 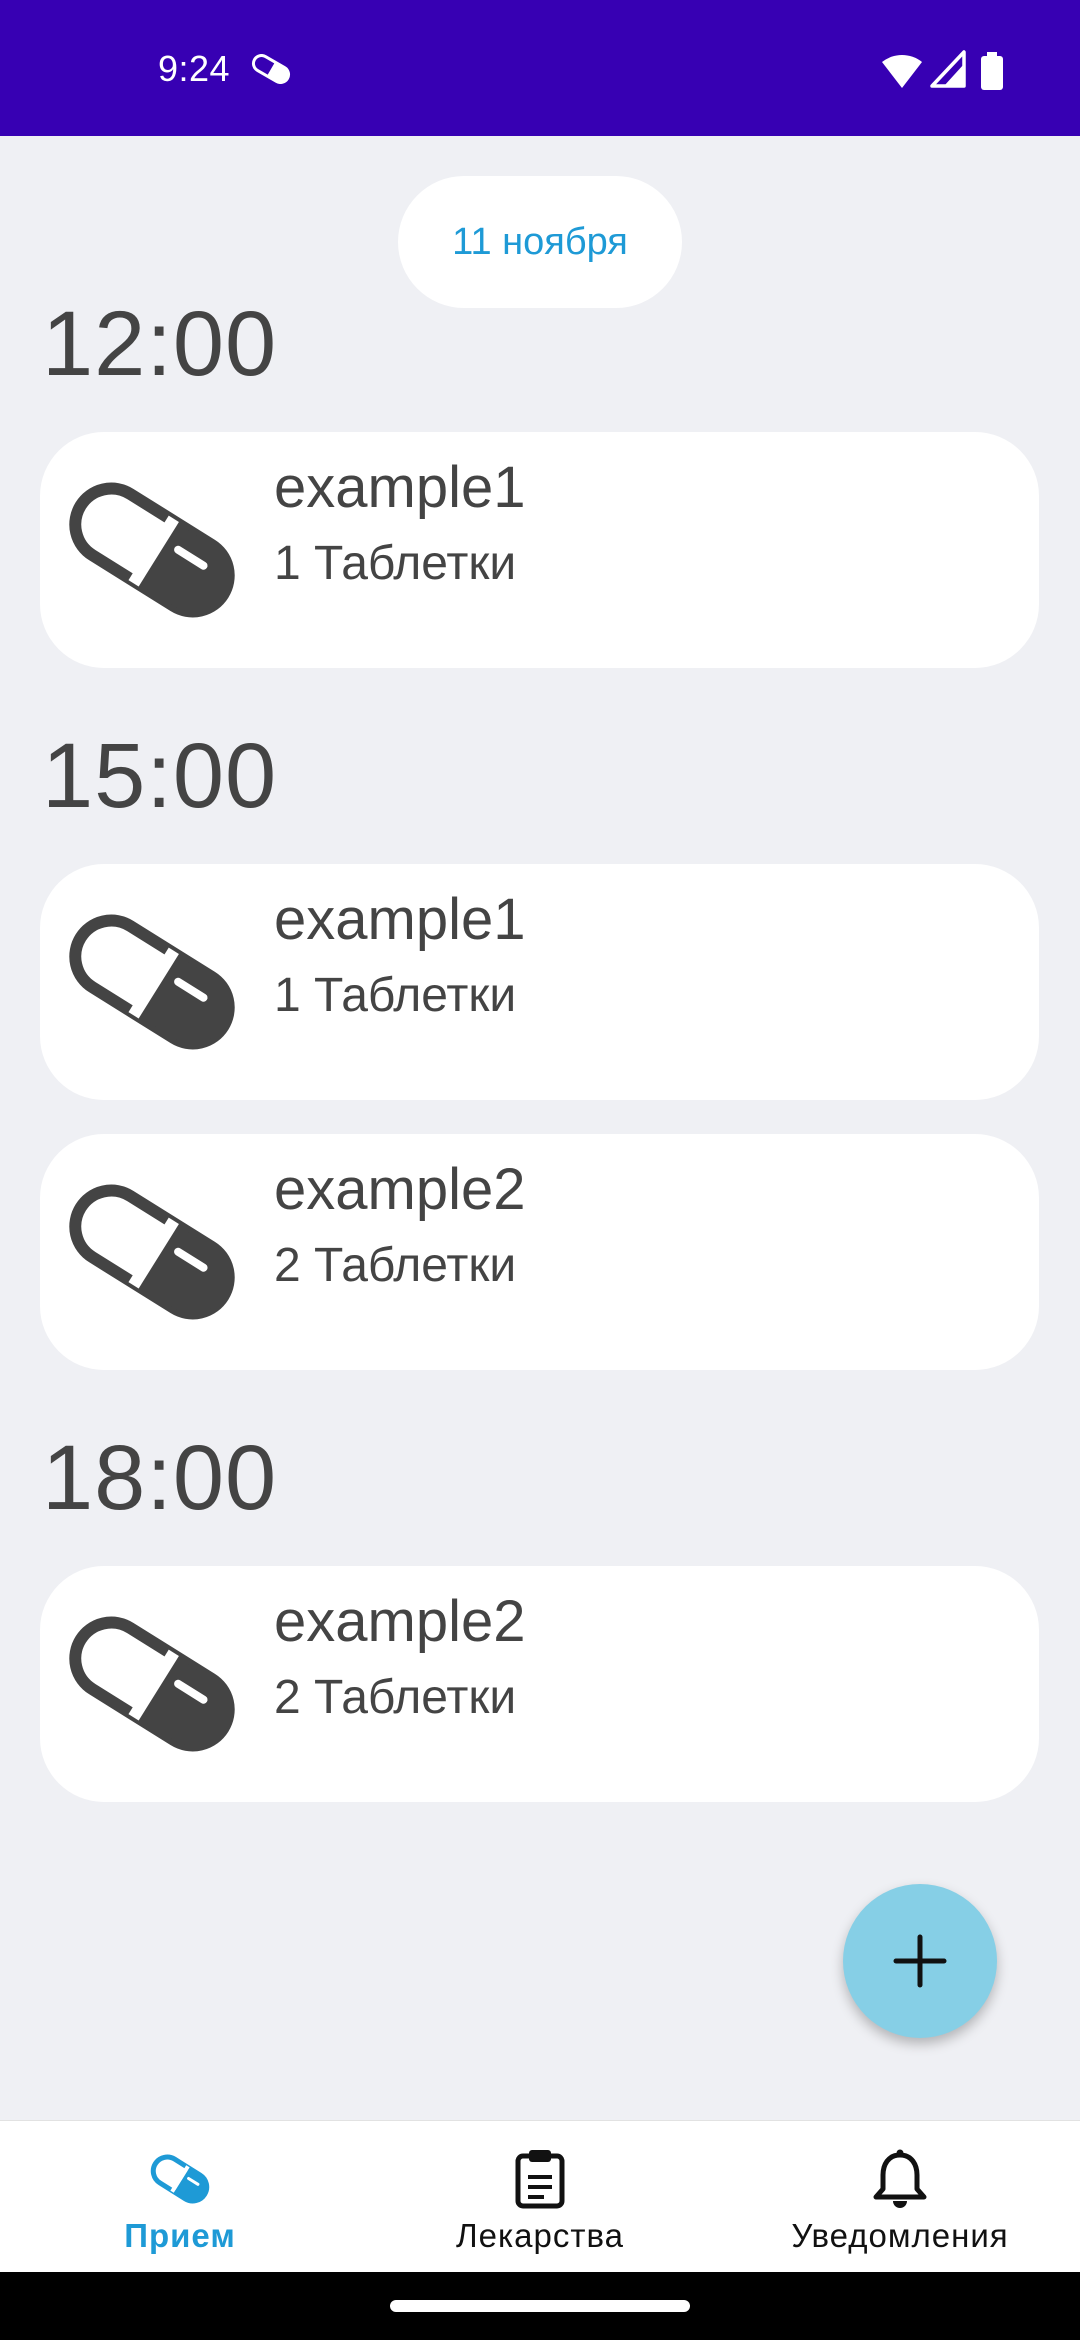 I want to click on home-gesture-handle, so click(x=540, y=2306).